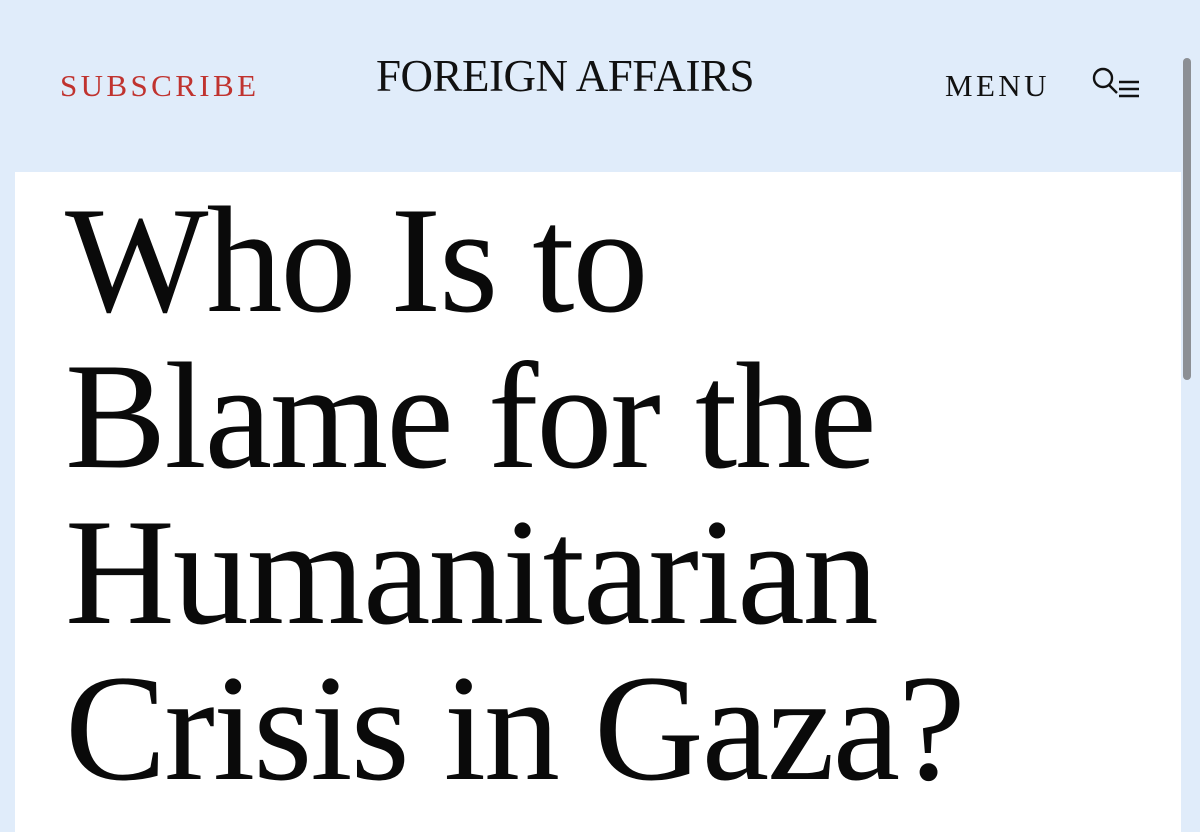  What do you see at coordinates (471, 416) in the screenshot?
I see `headline-line-2: Blame for the` at bounding box center [471, 416].